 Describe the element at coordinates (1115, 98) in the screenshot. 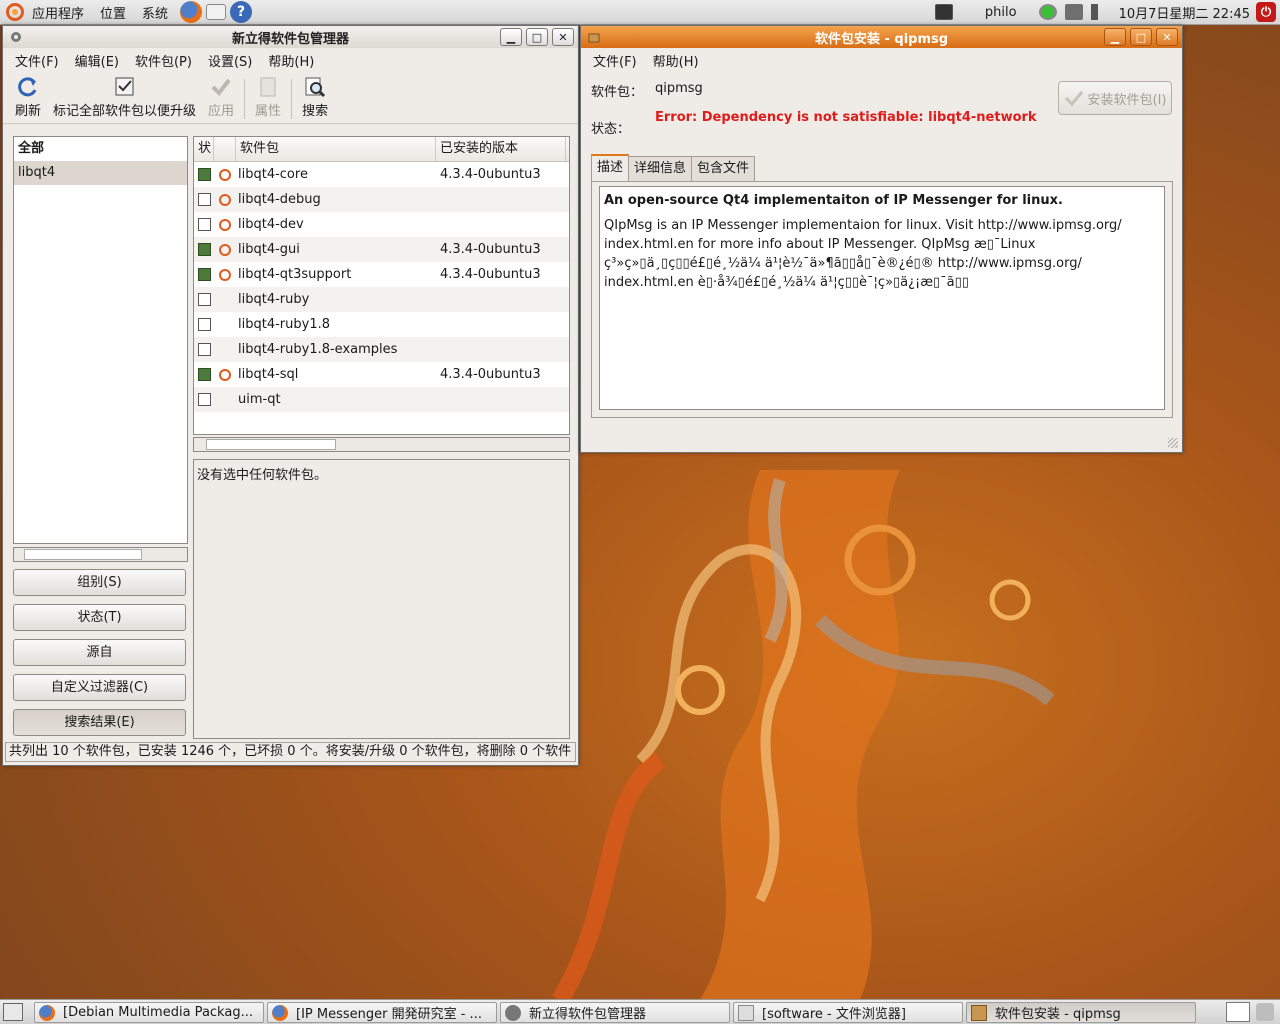

I see `install-package-button: 安装软件包(I)` at that location.